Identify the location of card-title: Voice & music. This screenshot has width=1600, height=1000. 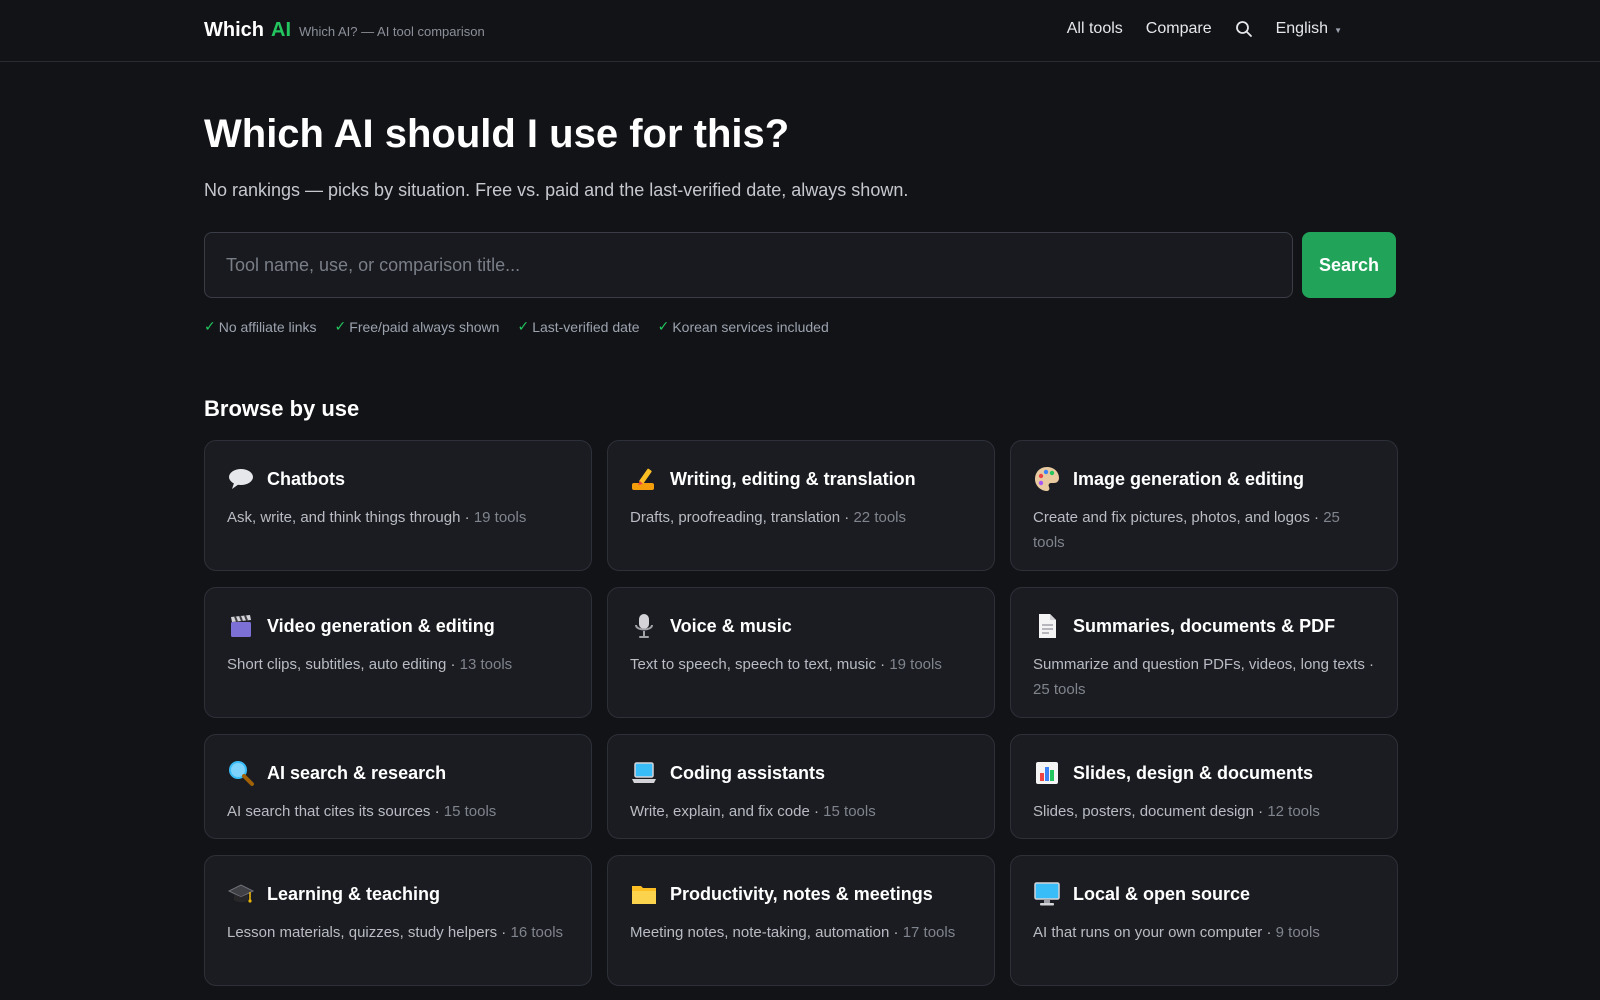
(731, 625).